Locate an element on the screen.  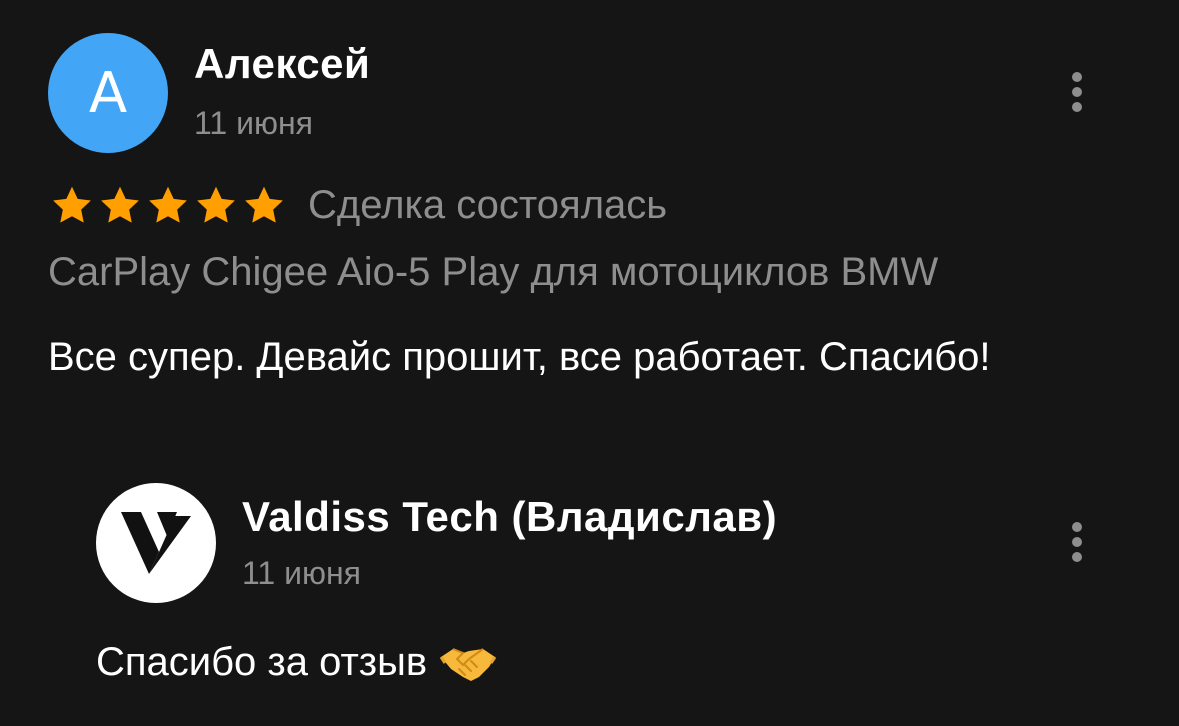
avatar: А is located at coordinates (108, 93).